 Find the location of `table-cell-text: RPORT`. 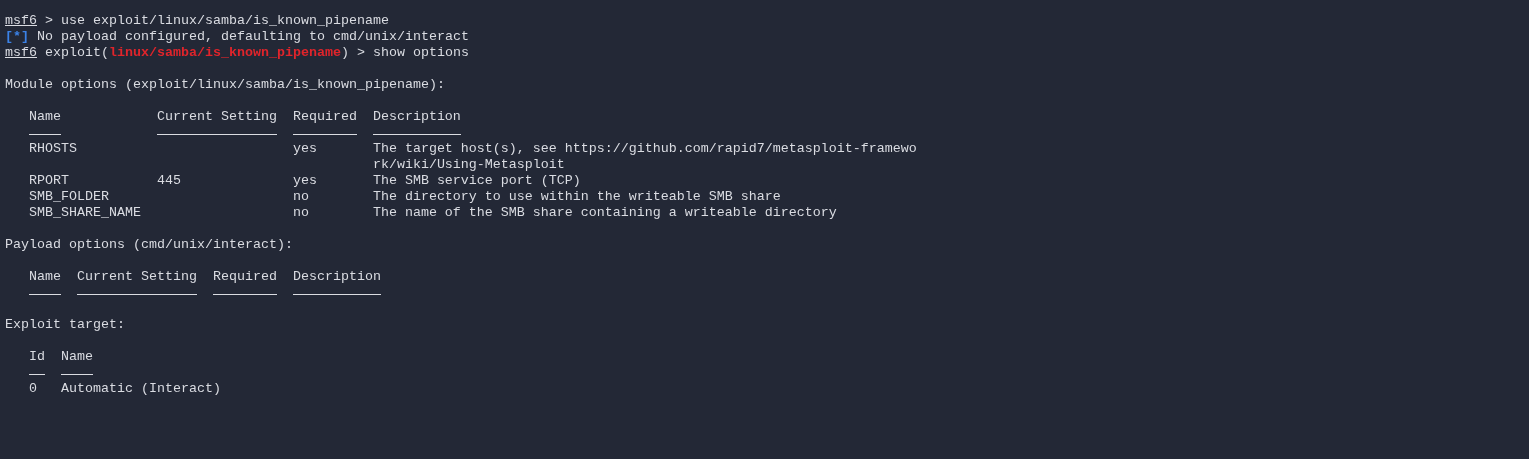

table-cell-text: RPORT is located at coordinates (49, 181).